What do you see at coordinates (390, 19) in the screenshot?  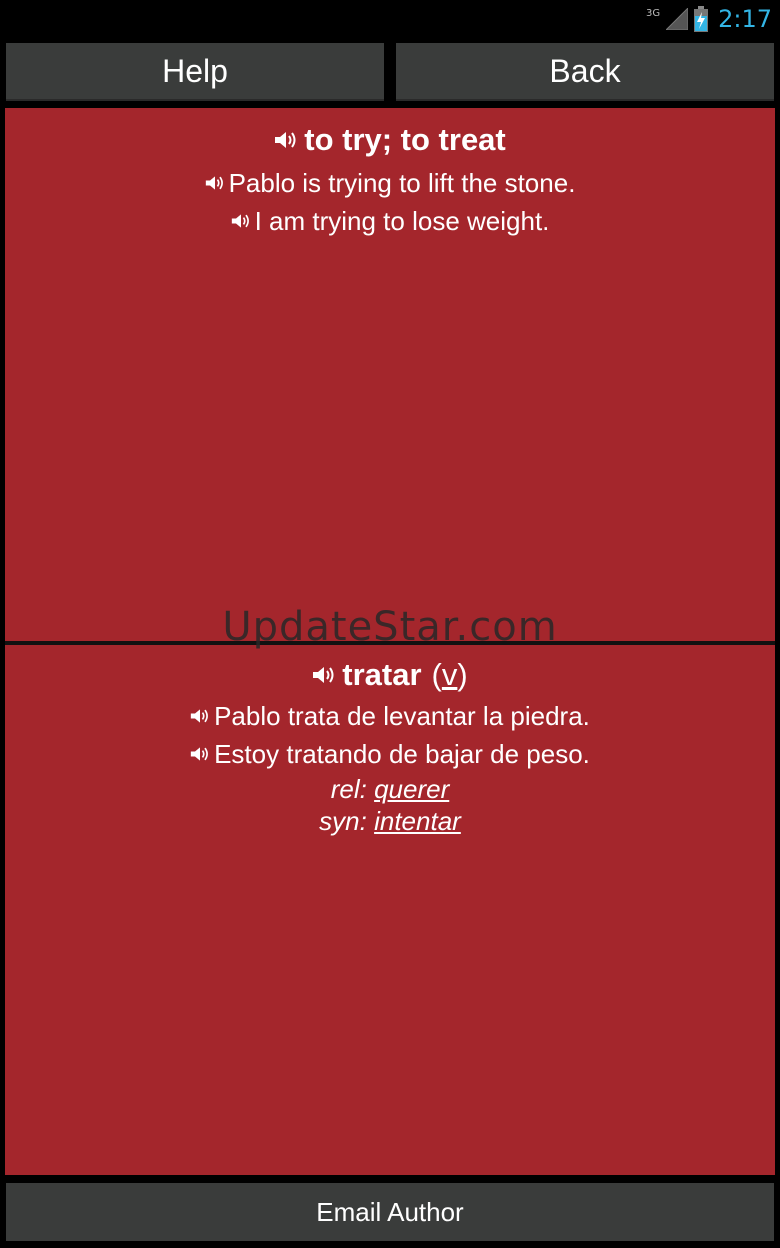 I see `status-bar: 3G 2:17` at bounding box center [390, 19].